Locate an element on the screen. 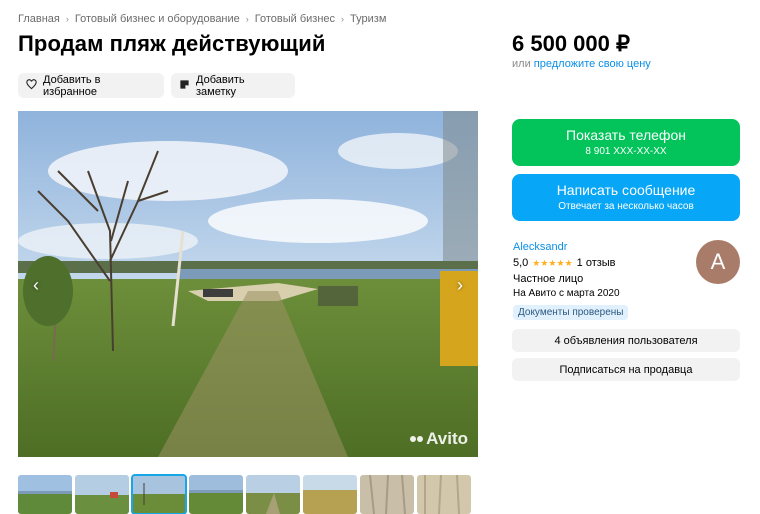 This screenshot has width=760, height=514. seller-type: Частное лицо is located at coordinates (548, 279).